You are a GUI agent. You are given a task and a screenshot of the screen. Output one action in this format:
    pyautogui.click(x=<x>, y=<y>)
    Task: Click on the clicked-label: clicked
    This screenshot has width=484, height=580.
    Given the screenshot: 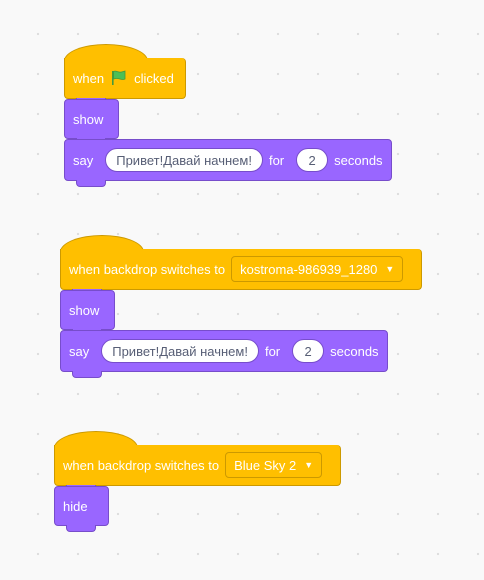 What is the action you would take?
    pyautogui.click(x=154, y=78)
    